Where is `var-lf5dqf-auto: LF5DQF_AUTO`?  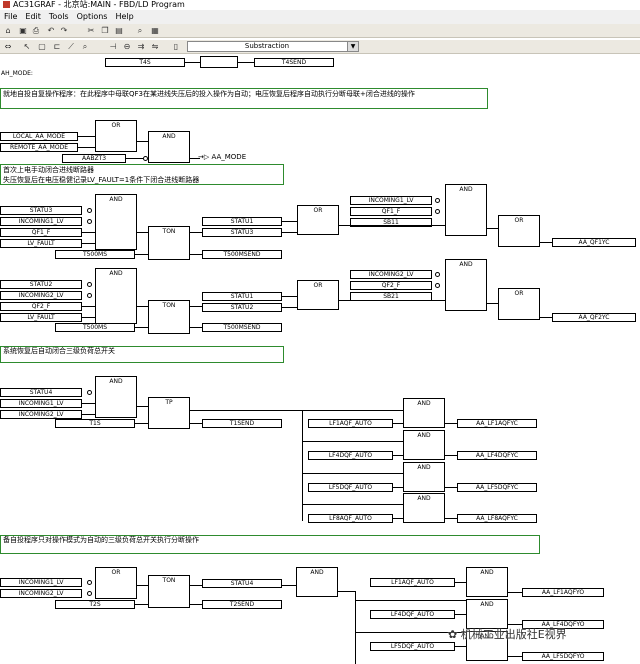
var-lf5dqf-auto: LF5DQF_AUTO is located at coordinates (350, 487).